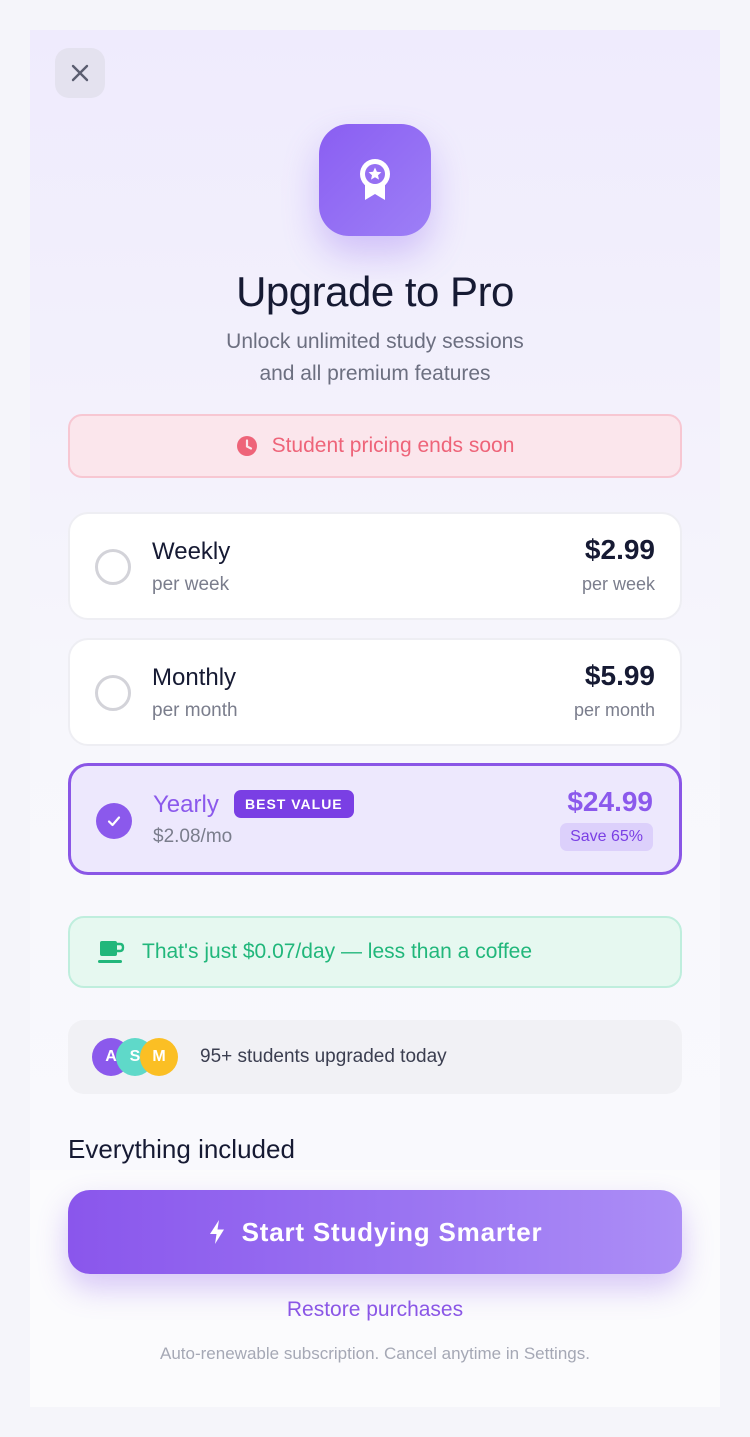 This screenshot has height=1437, width=750. What do you see at coordinates (375, 291) in the screenshot?
I see `page-title: Upgrade to Pro` at bounding box center [375, 291].